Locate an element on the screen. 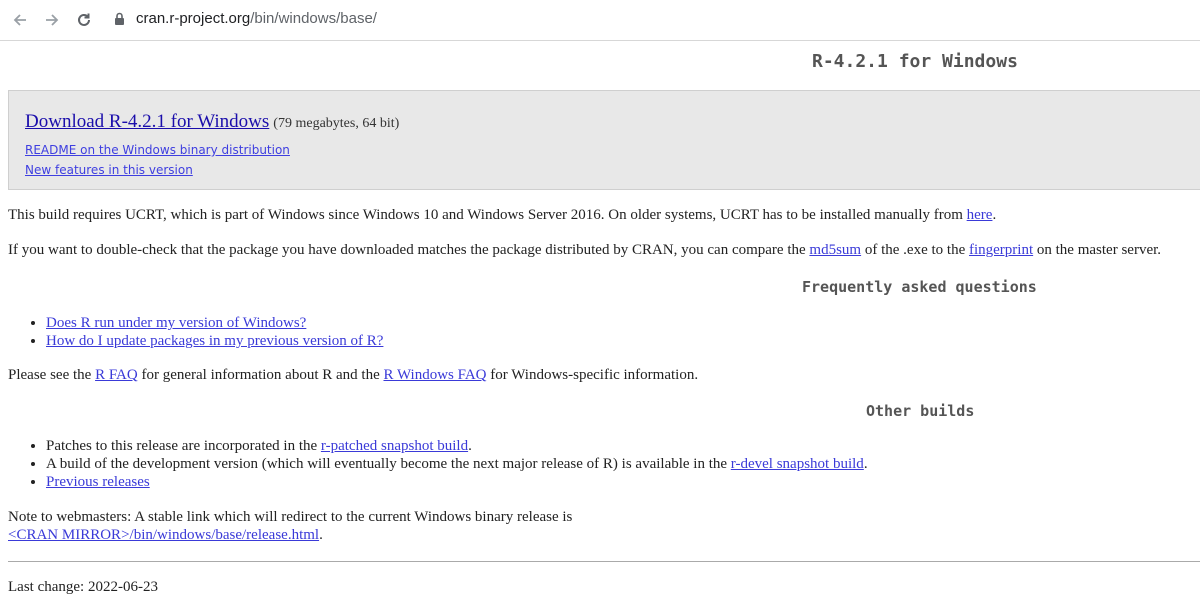 This screenshot has height=600, width=1200. faq-heading: Frequently asked questions is located at coordinates (919, 287).